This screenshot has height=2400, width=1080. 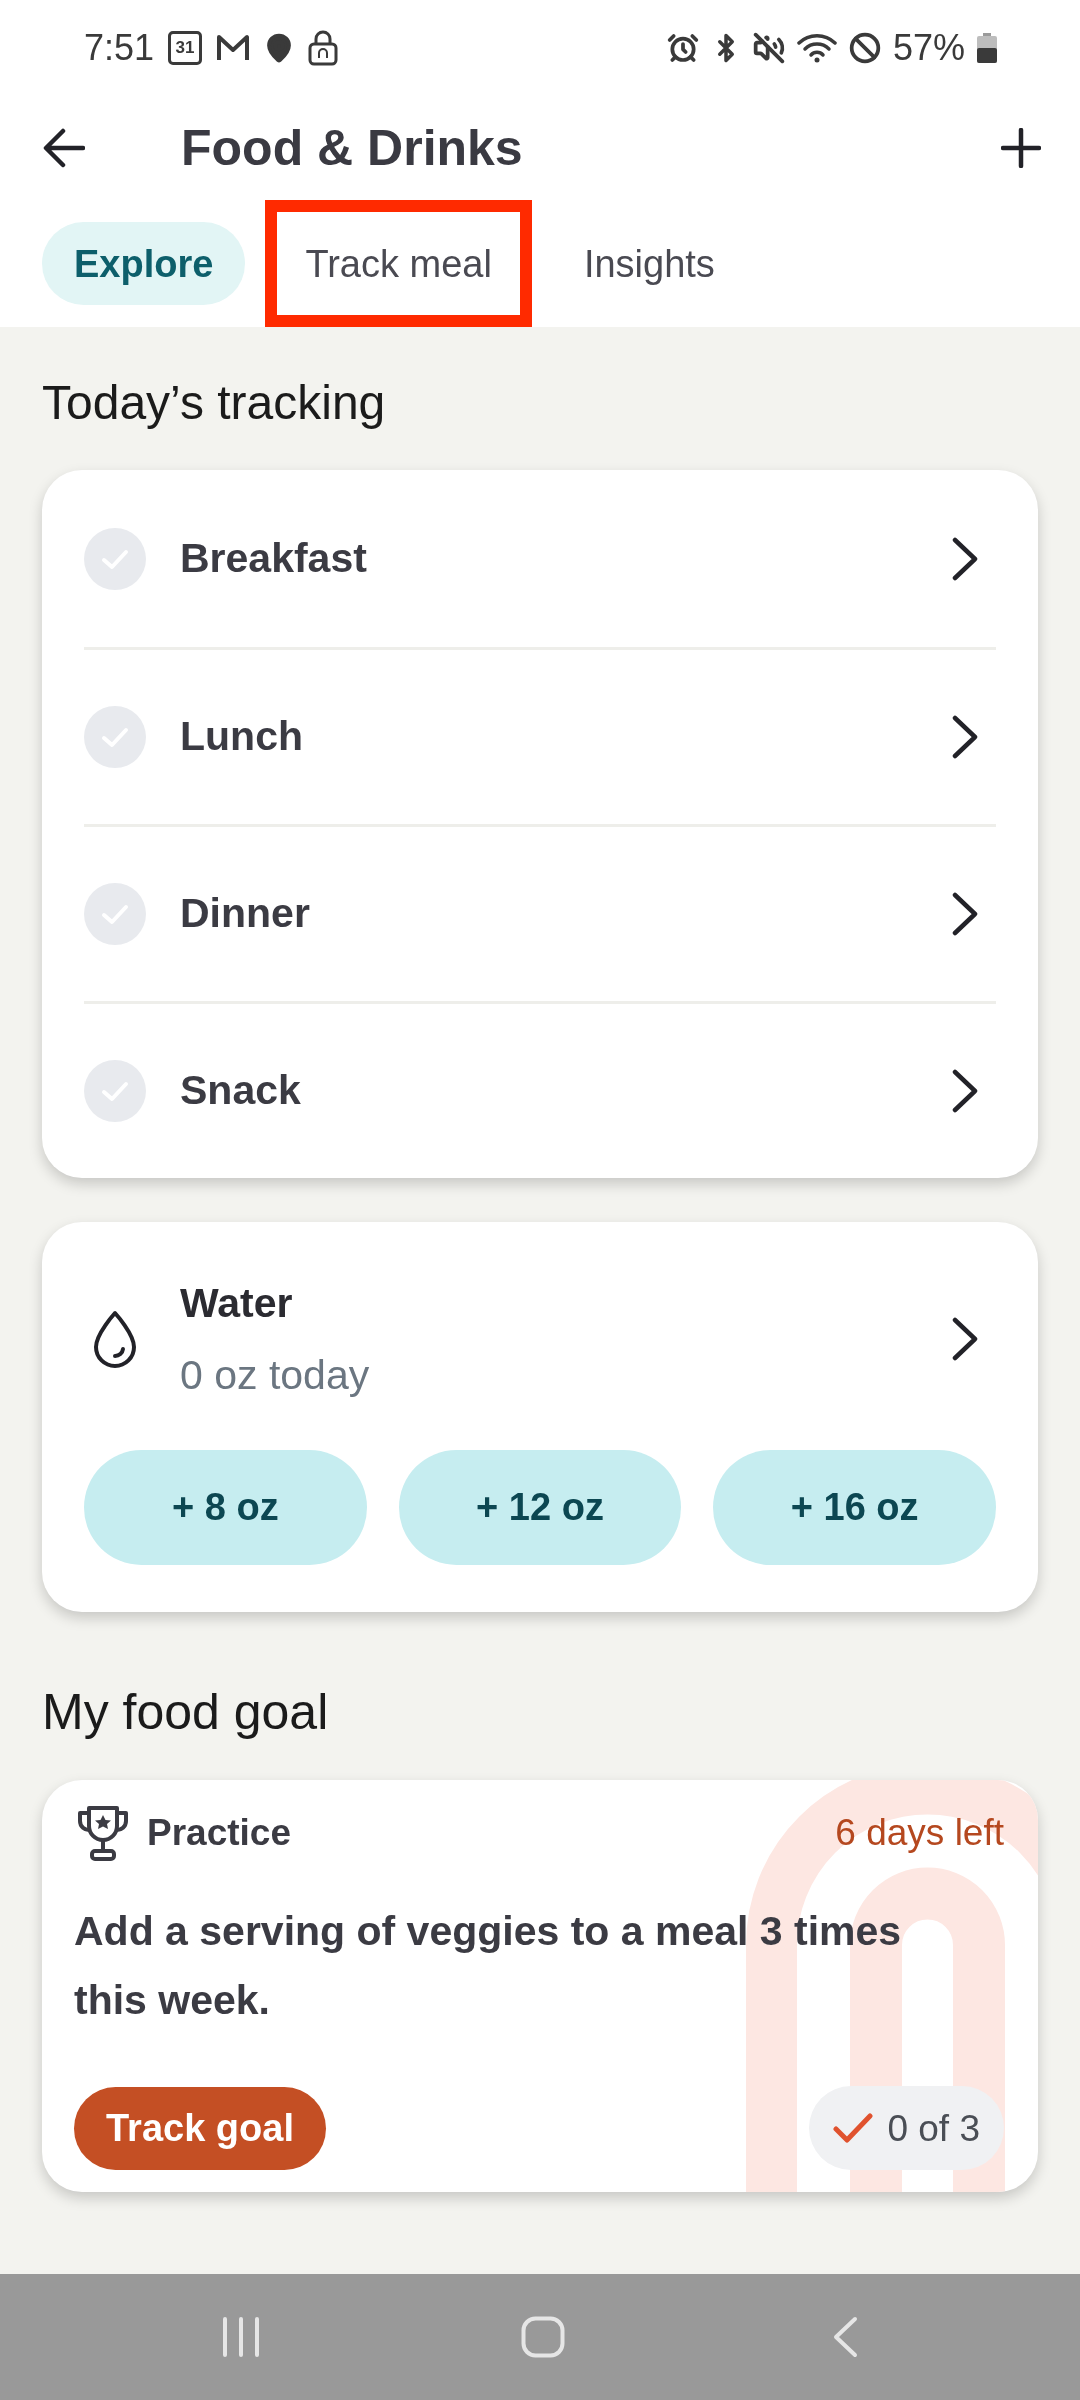 I want to click on battery-icon, so click(x=987, y=47).